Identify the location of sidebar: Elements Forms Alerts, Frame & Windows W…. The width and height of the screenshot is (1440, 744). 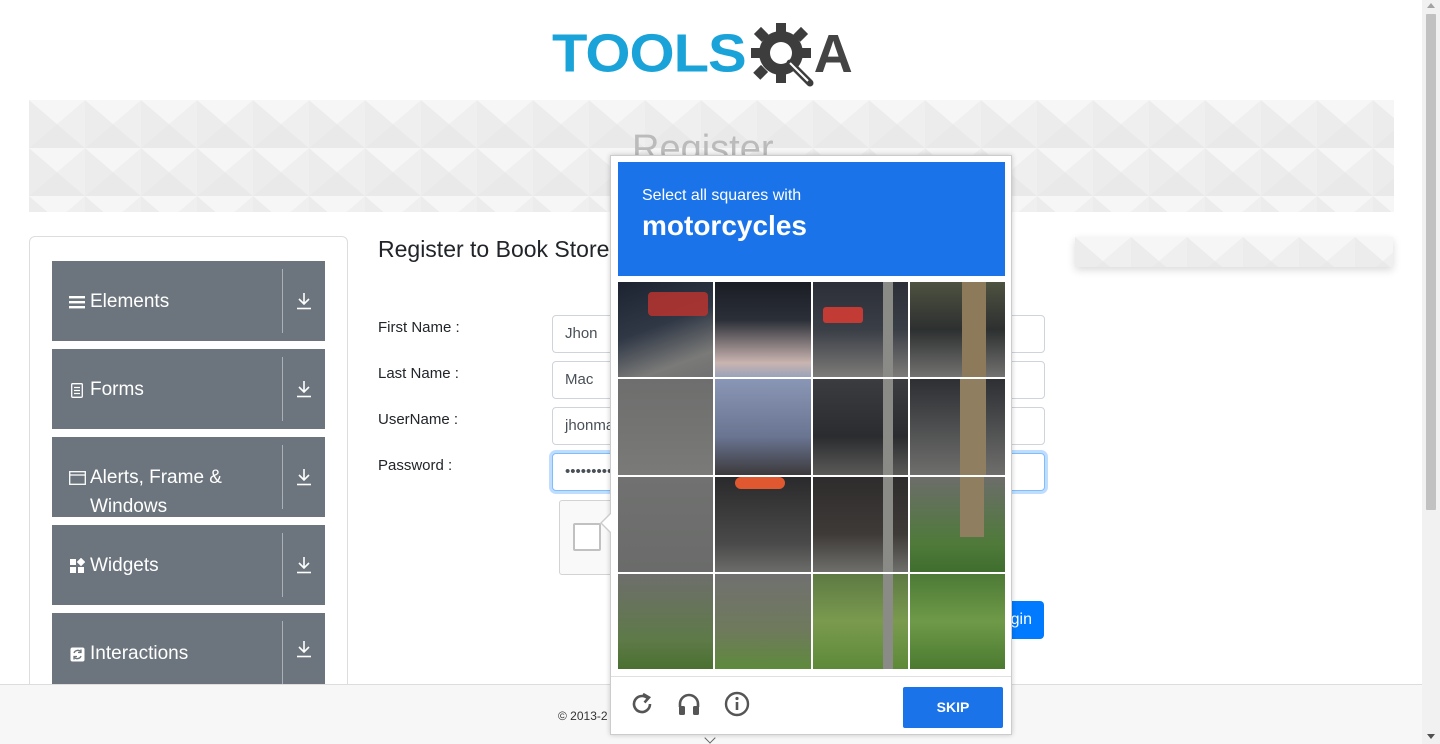
(188, 471).